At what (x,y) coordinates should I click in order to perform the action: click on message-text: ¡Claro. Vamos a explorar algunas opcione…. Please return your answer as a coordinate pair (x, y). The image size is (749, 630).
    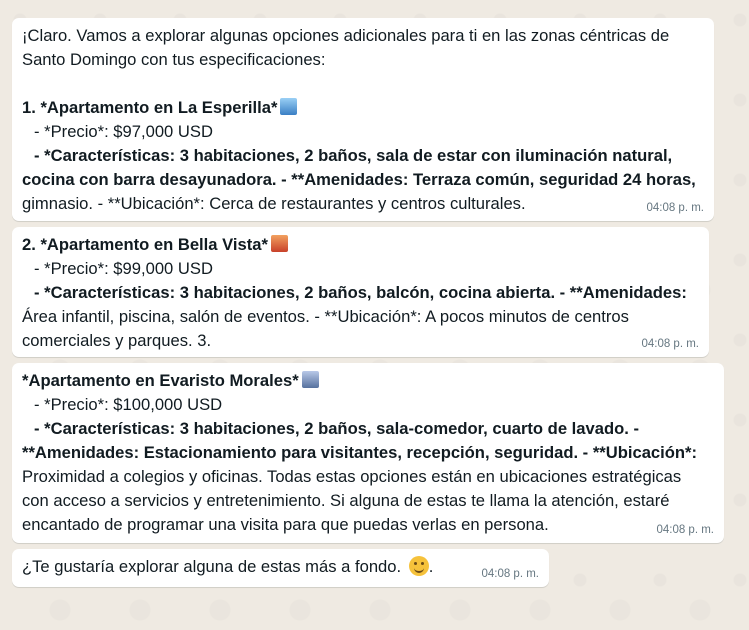
    Looking at the image, I should click on (346, 35).